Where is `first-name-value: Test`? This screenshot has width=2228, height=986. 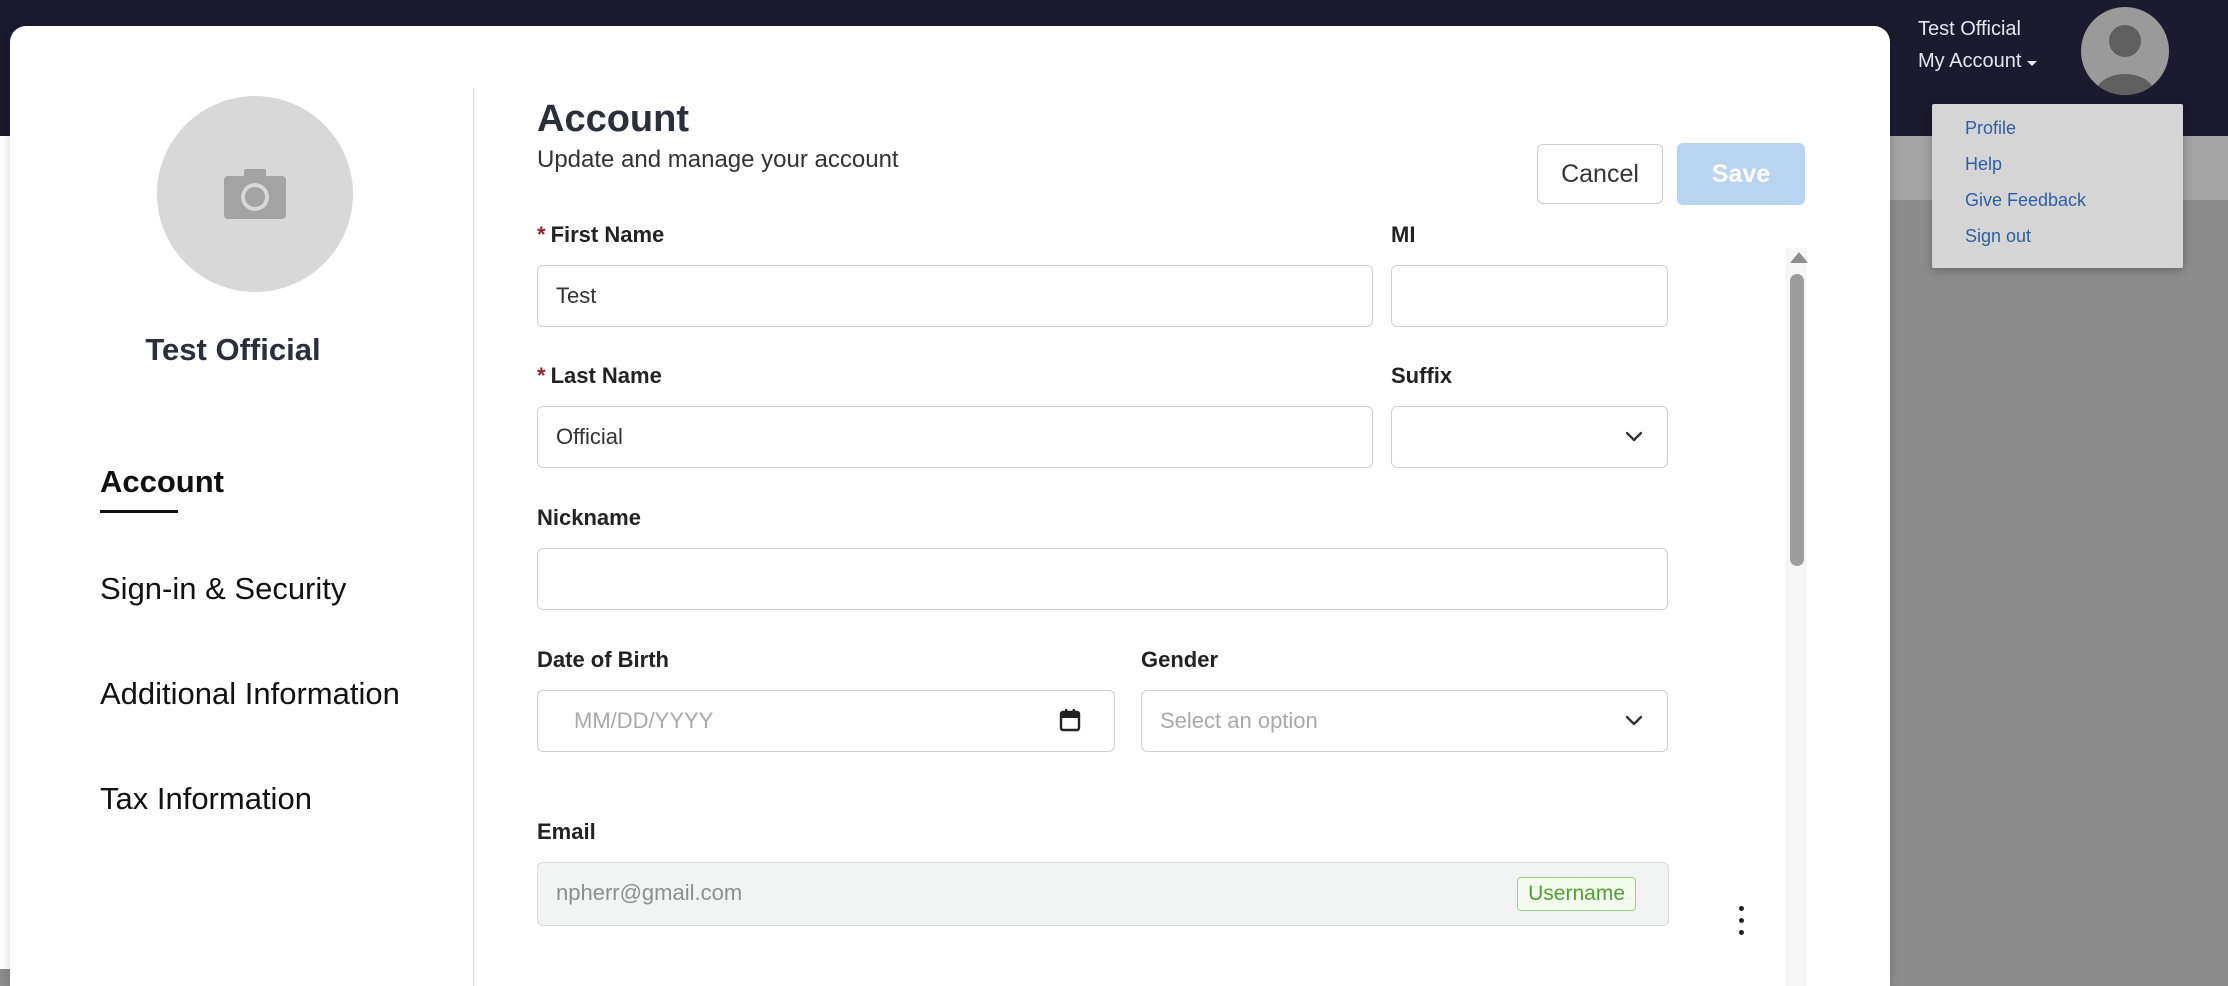 first-name-value: Test is located at coordinates (576, 295).